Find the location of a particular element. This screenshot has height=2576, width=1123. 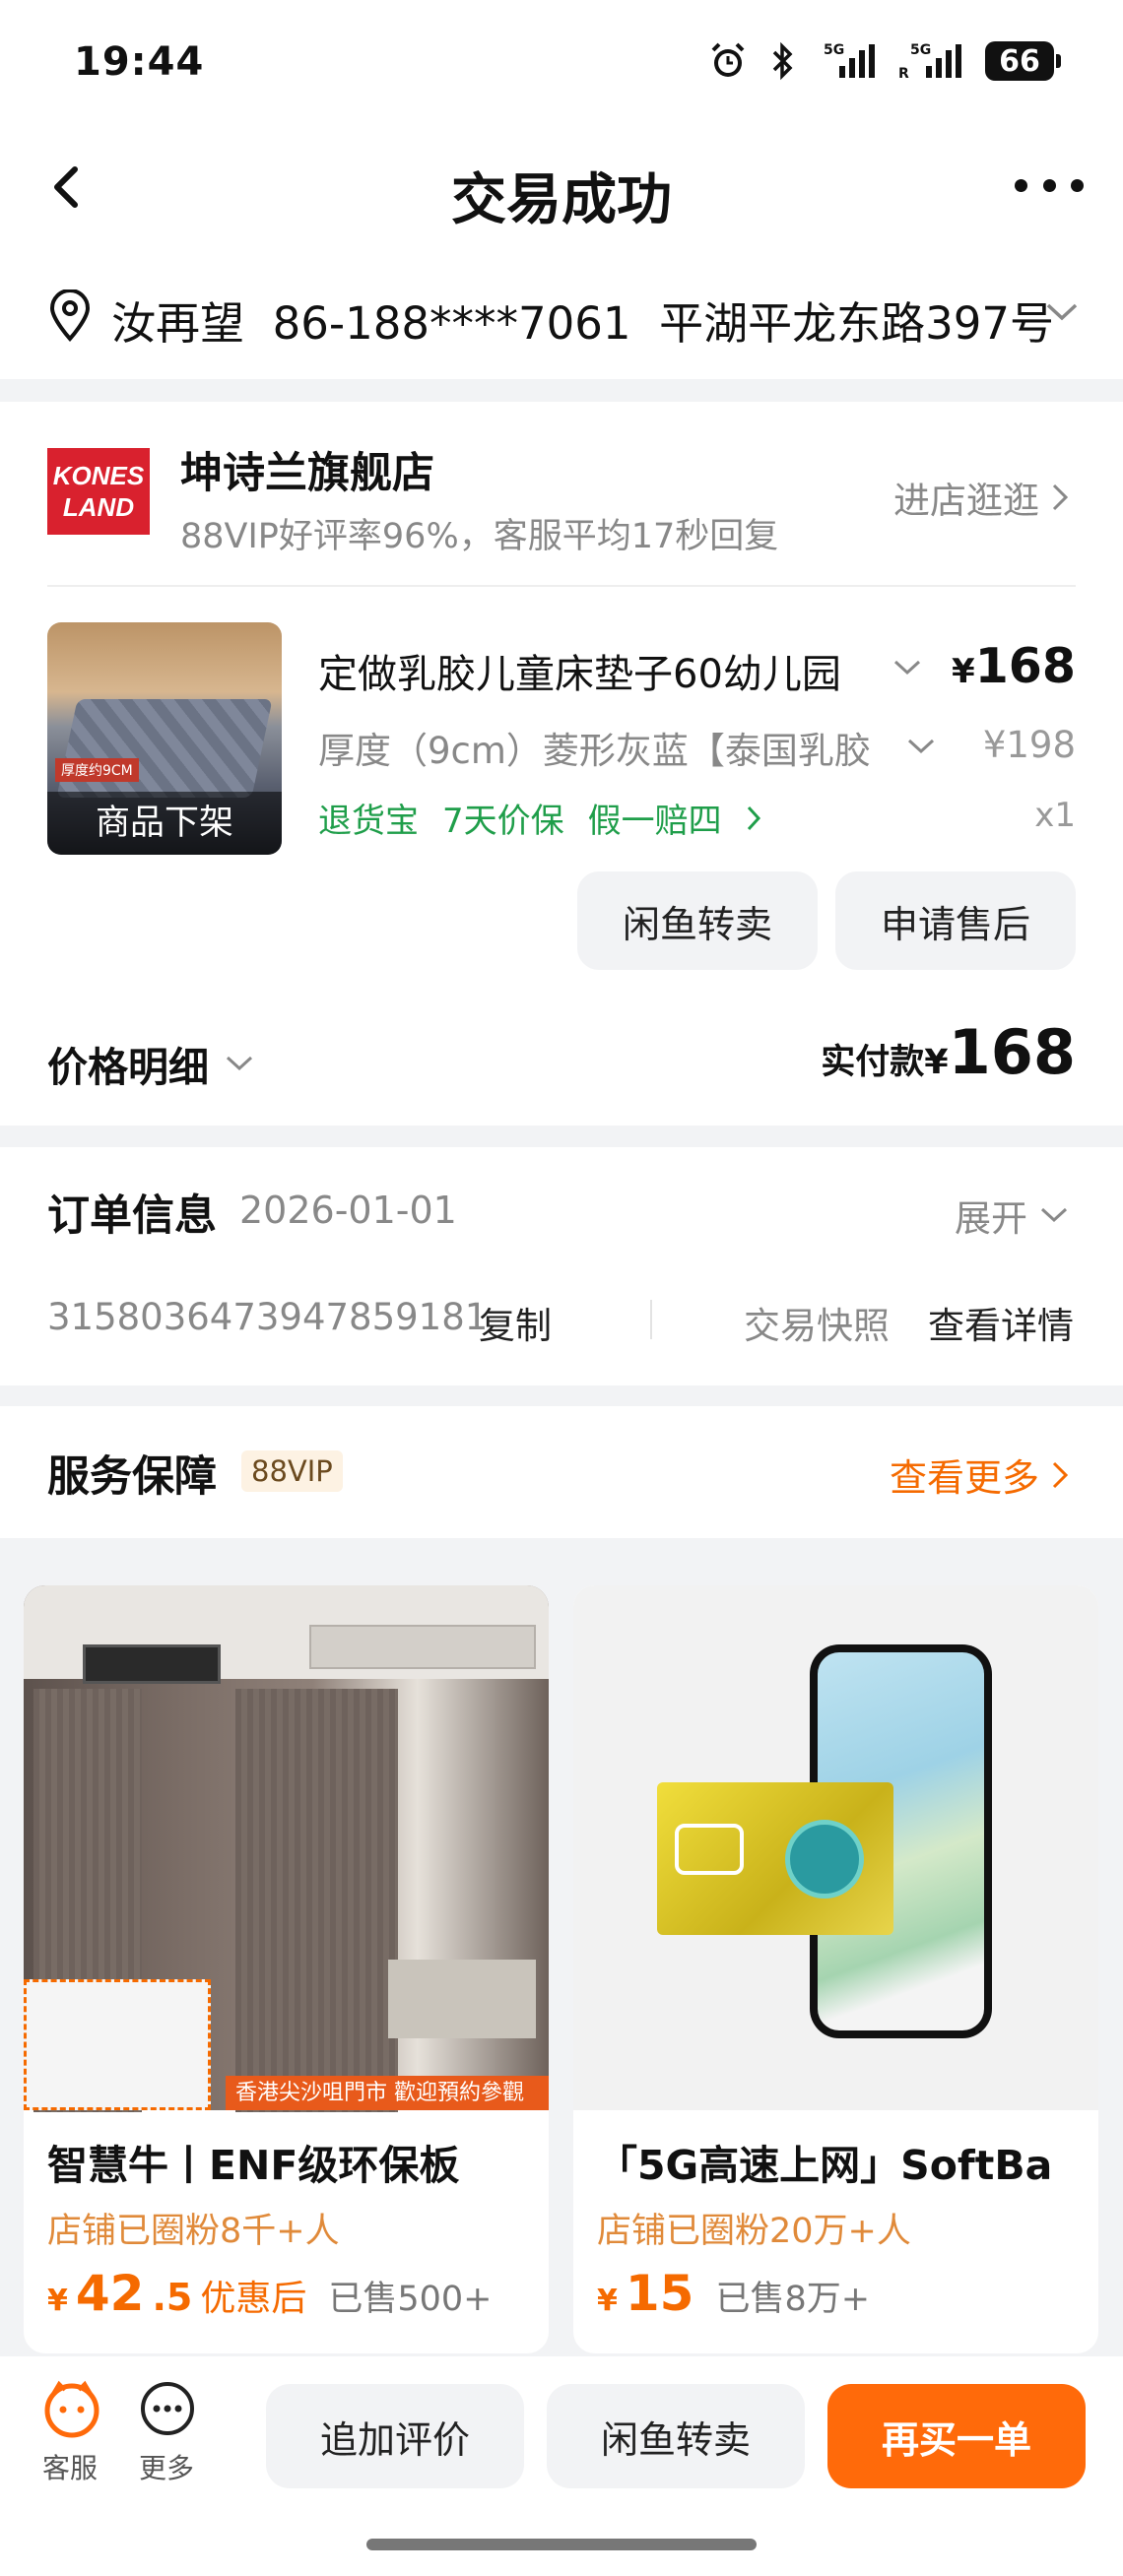

battery-icon: 66 is located at coordinates (1023, 61).